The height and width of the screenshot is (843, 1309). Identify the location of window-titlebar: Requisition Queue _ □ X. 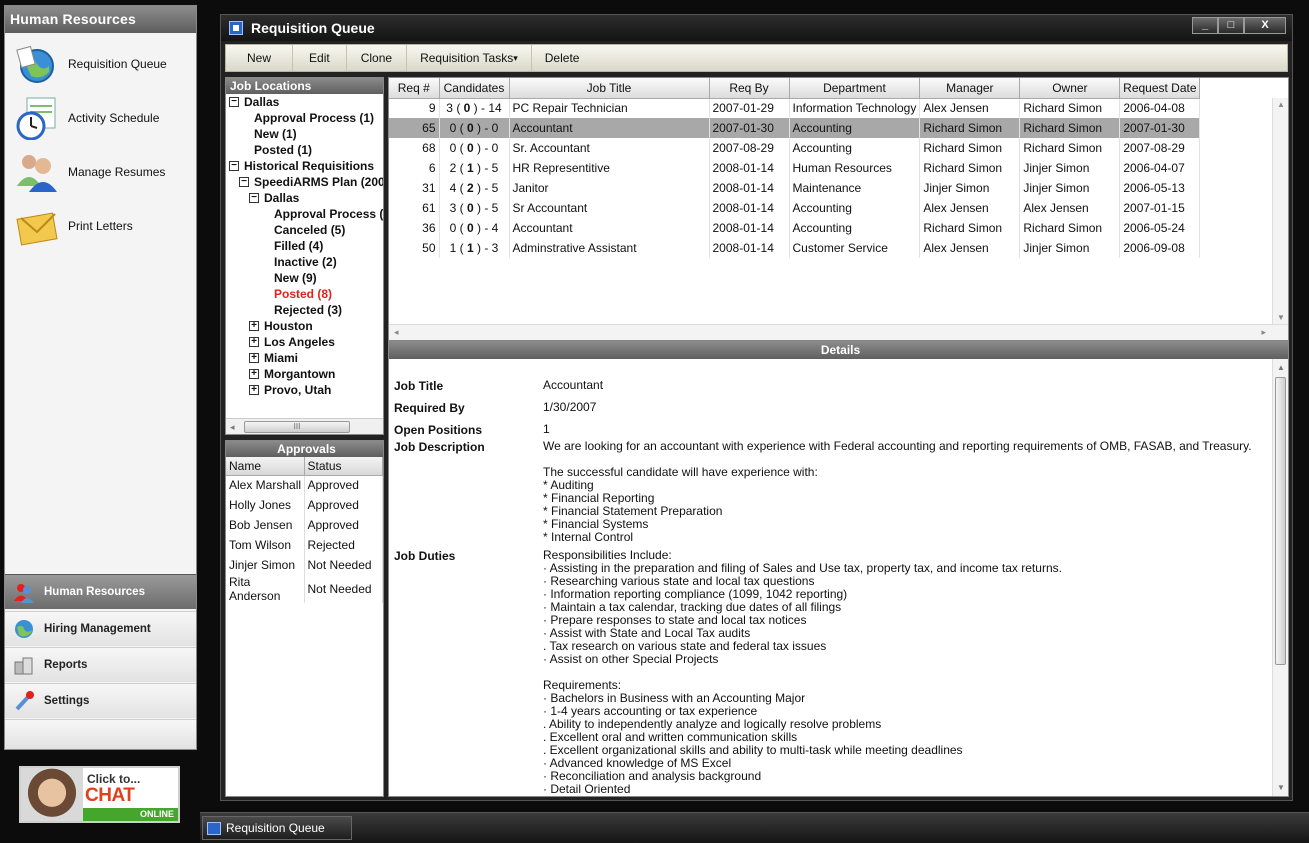
(756, 28).